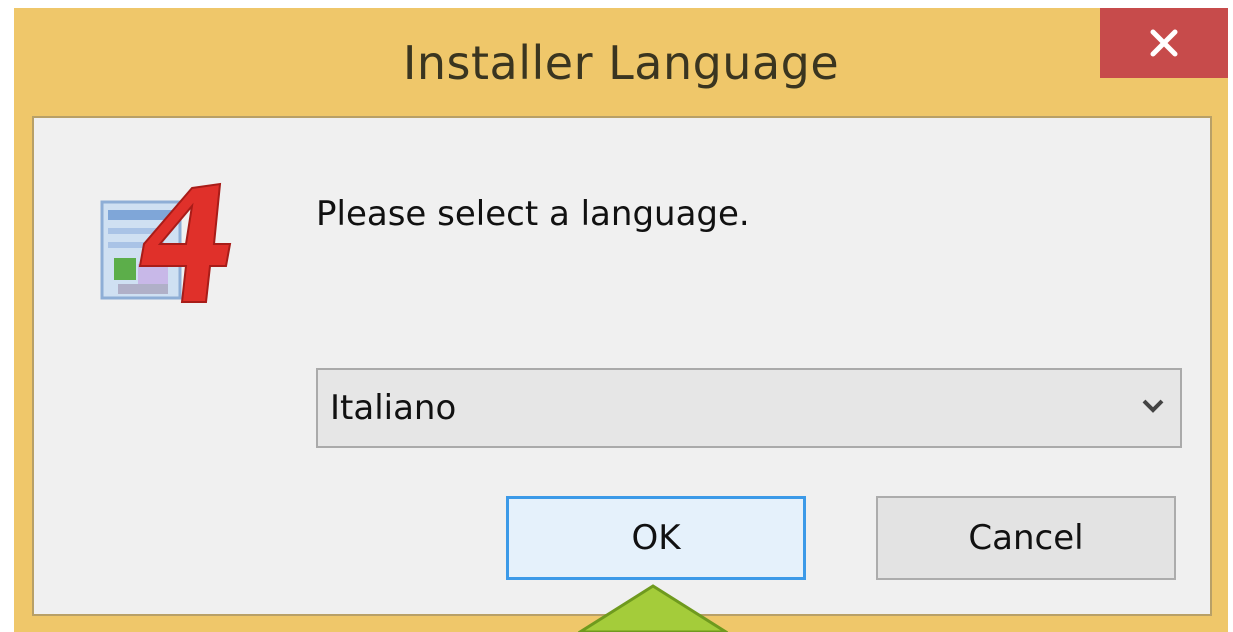 The image size is (1233, 632). I want to click on close-button, so click(1164, 43).